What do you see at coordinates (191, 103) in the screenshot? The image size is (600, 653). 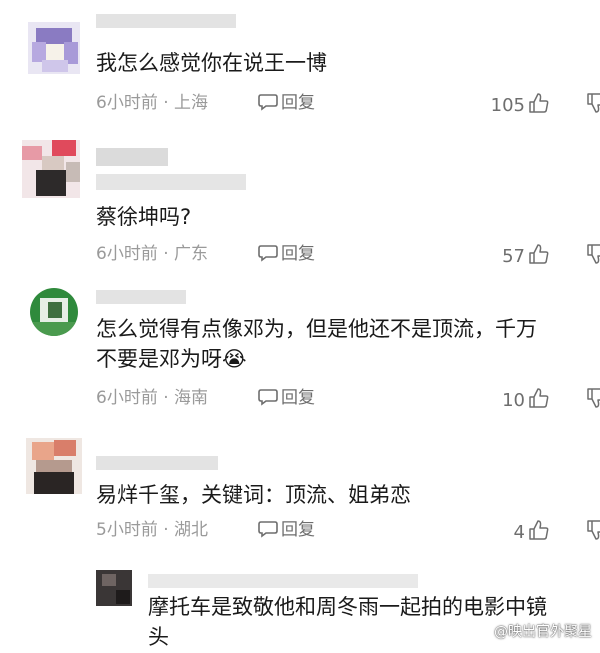 I see `comment-location: 上海` at bounding box center [191, 103].